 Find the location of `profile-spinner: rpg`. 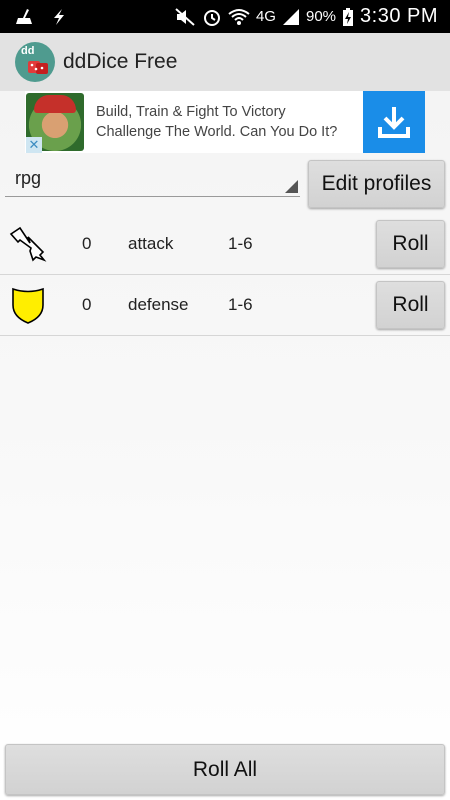

profile-spinner: rpg is located at coordinates (152, 179).